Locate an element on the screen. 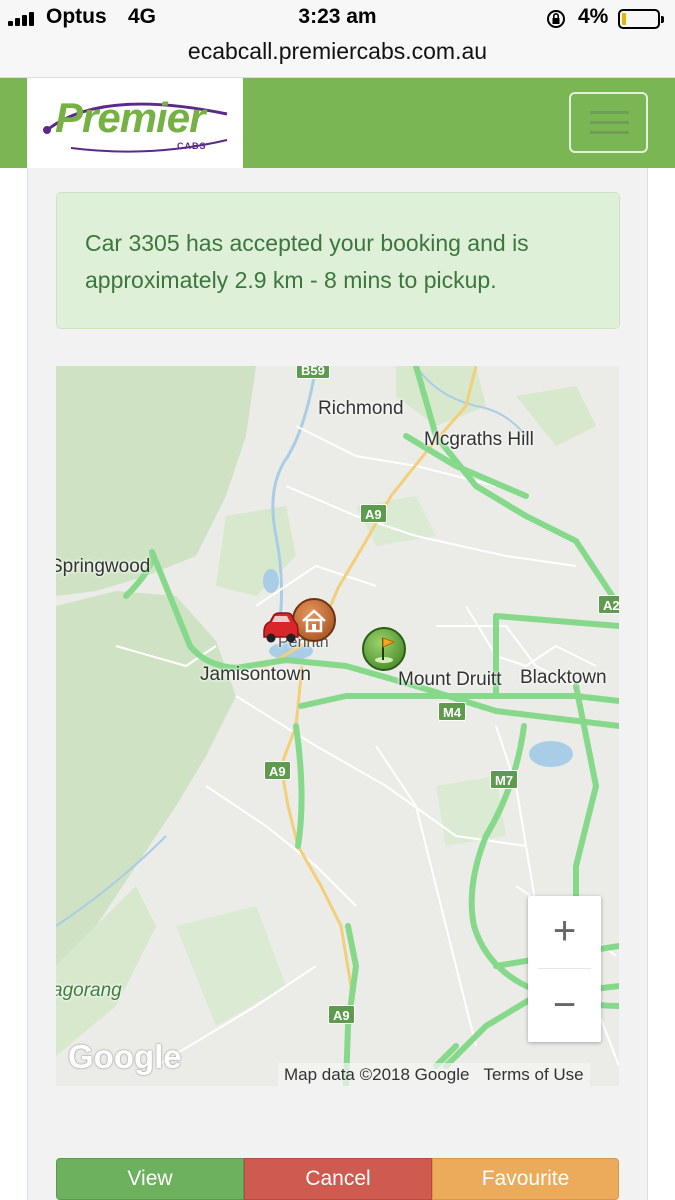  place-label-springwood: Springwood is located at coordinates (103, 566).